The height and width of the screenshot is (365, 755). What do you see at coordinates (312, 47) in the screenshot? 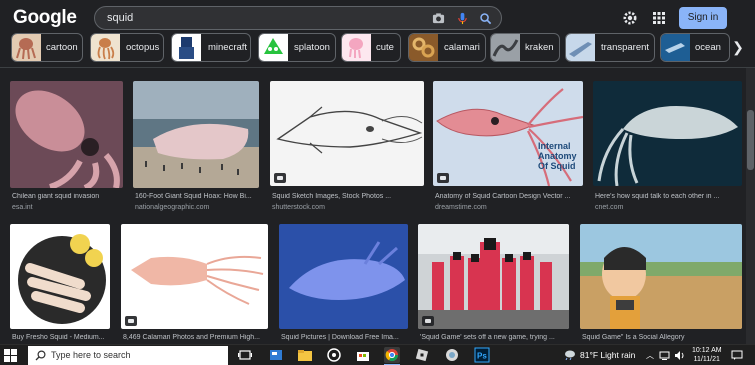
I see `chip-label: splatoon` at bounding box center [312, 47].